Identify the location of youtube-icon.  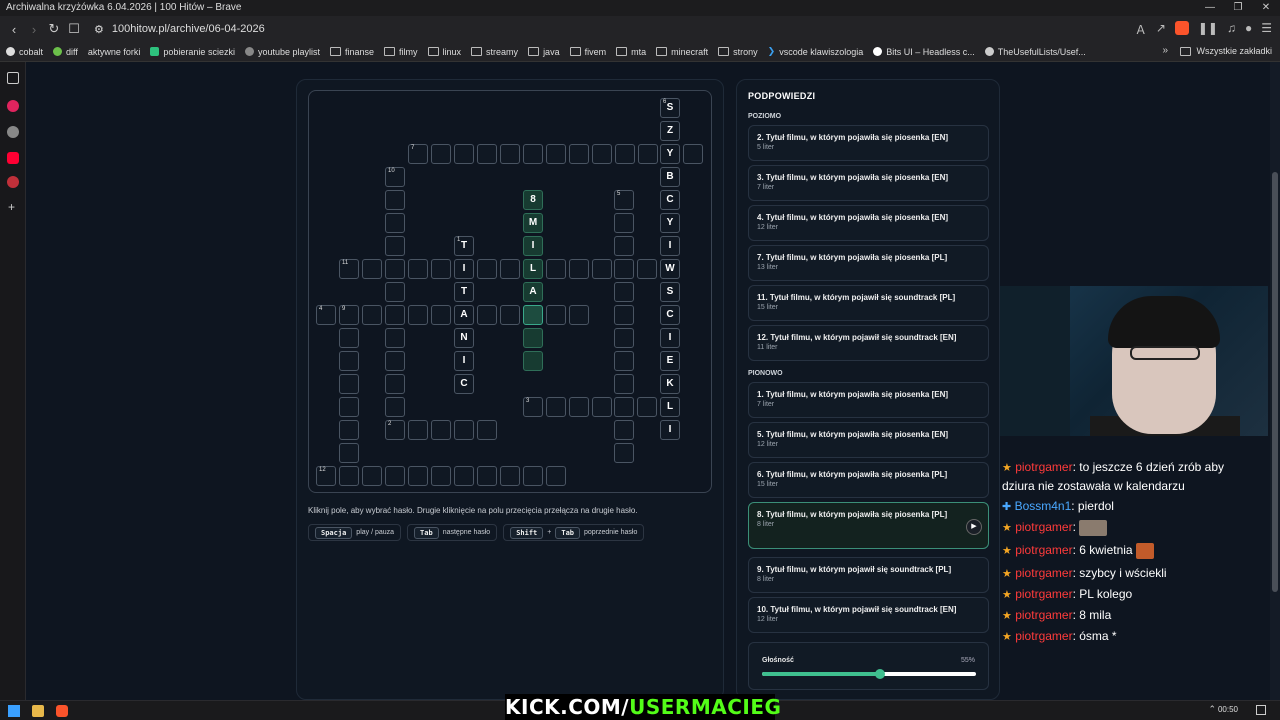
(13, 158).